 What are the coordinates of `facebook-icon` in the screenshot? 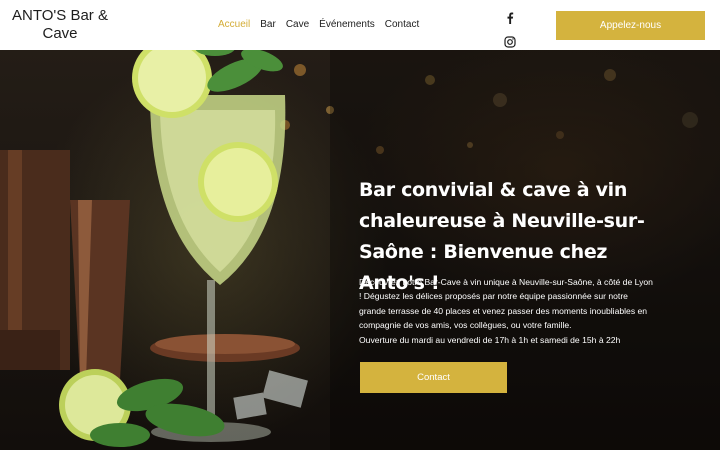 It's located at (510, 18).